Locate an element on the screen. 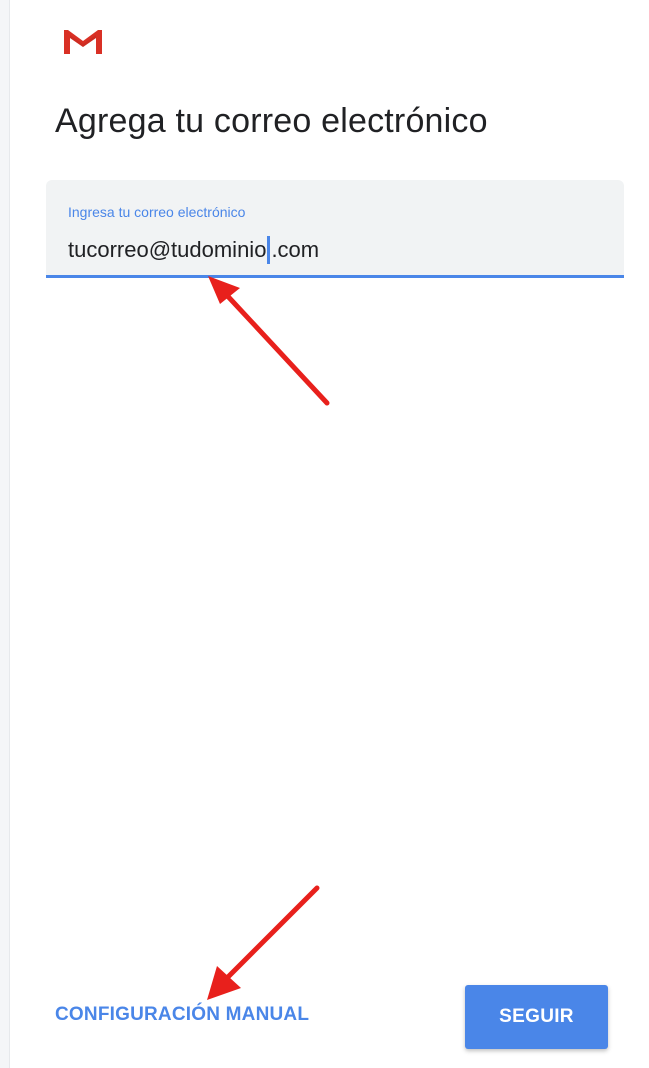 Image resolution: width=649 pixels, height=1068 pixels. gmail-logo-icon is located at coordinates (83, 42).